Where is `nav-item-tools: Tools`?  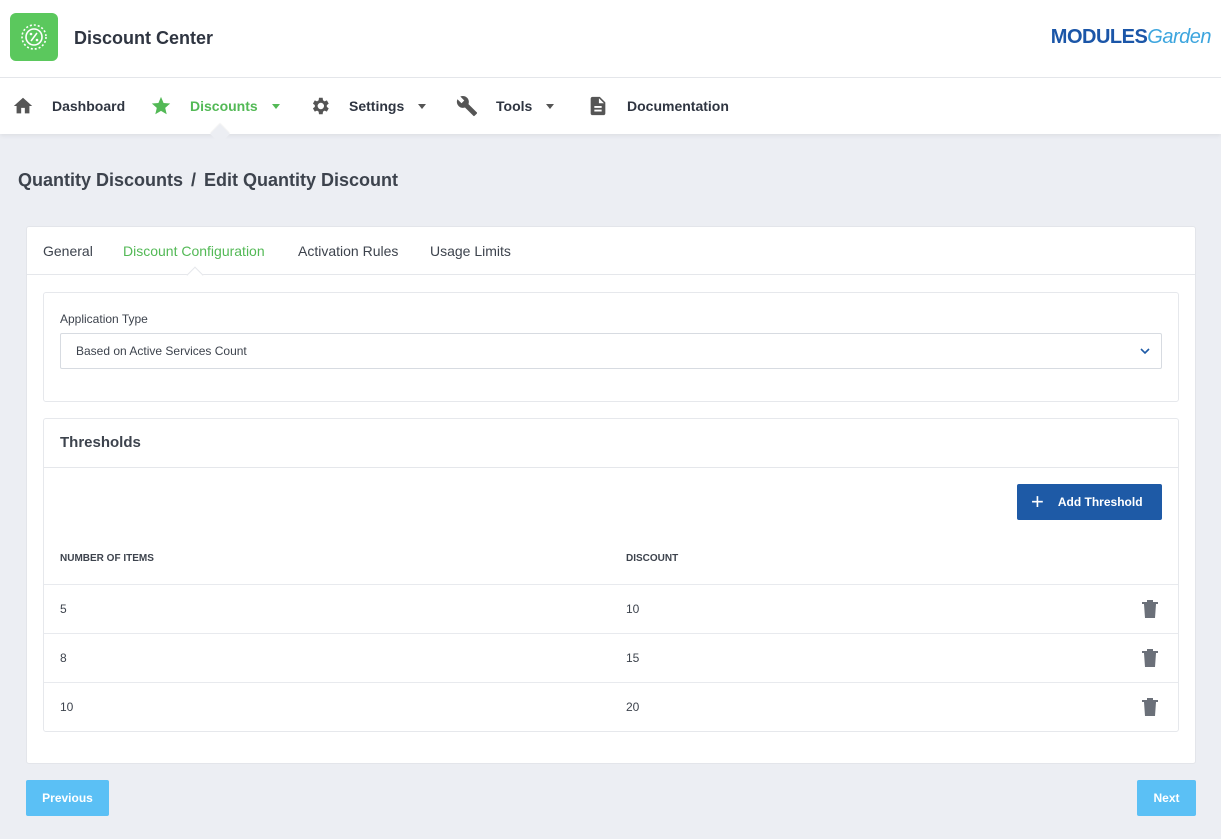
nav-item-tools: Tools is located at coordinates (505, 106).